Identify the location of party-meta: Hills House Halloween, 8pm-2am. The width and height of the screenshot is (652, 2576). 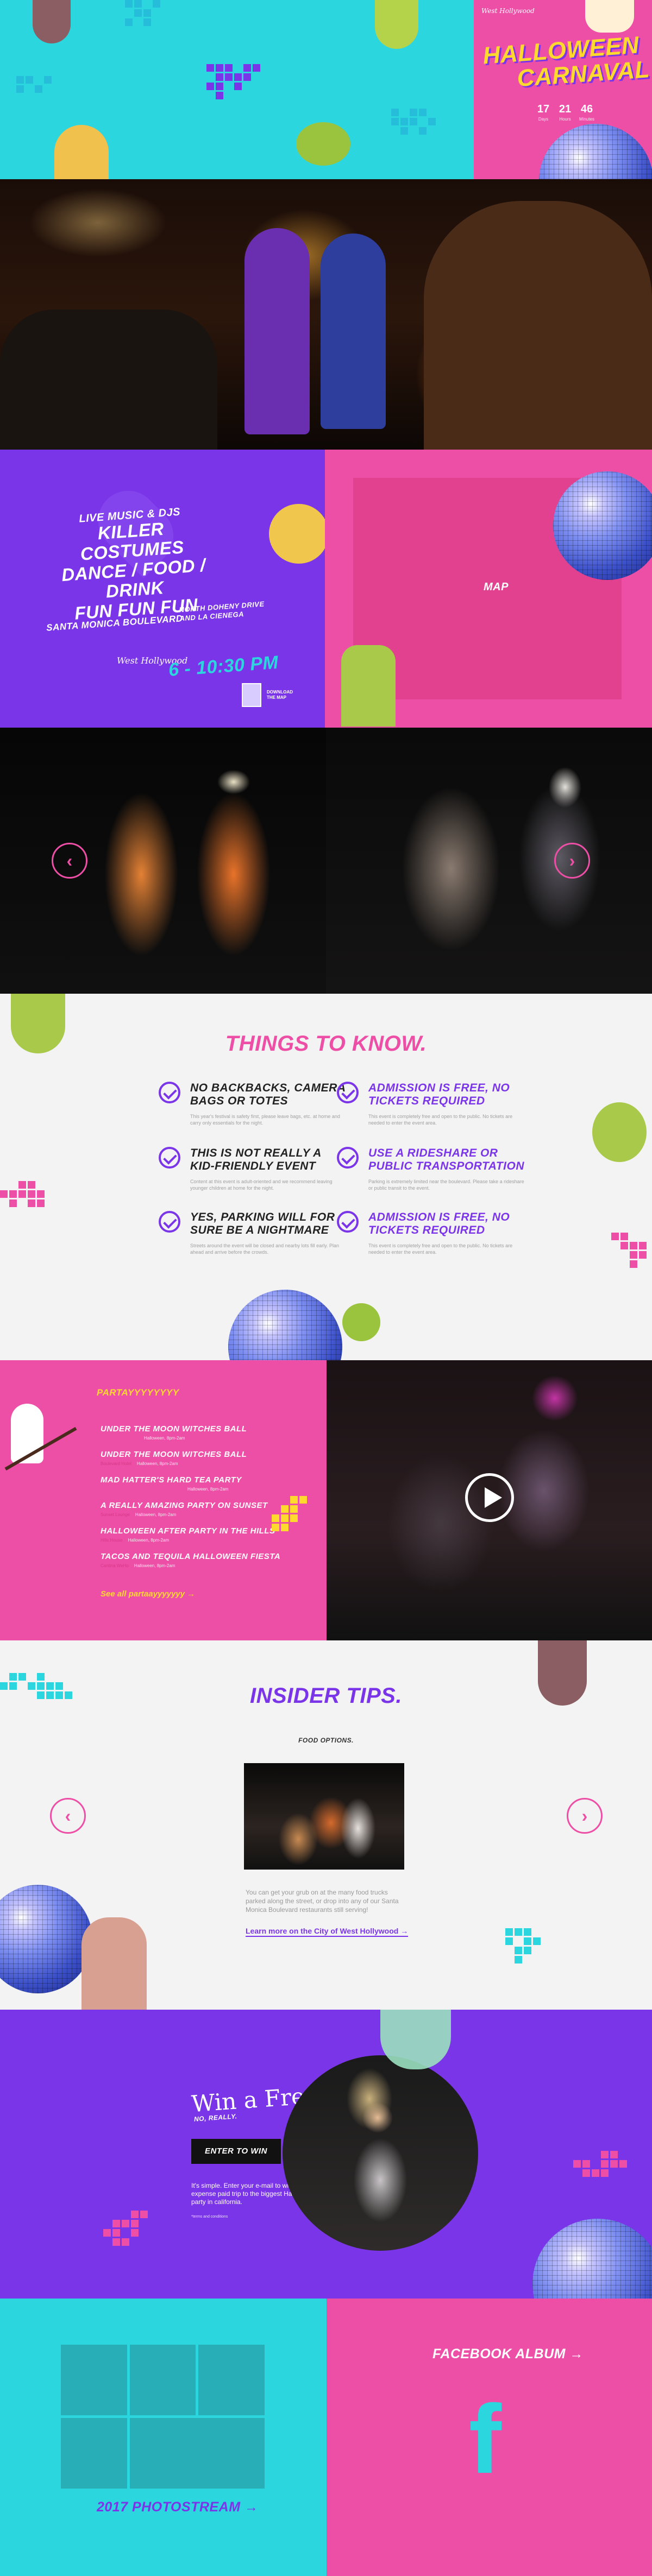
(190, 1540).